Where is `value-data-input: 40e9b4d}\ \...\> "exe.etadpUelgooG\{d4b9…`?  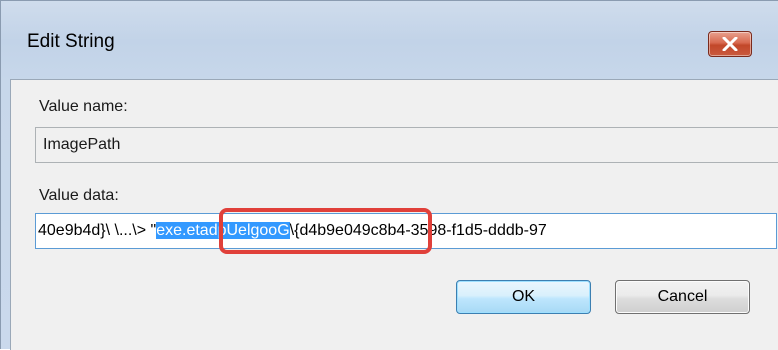
value-data-input: 40e9b4d}\ \...\> "exe.etadpUelgooG\{d4b9… is located at coordinates (406, 231).